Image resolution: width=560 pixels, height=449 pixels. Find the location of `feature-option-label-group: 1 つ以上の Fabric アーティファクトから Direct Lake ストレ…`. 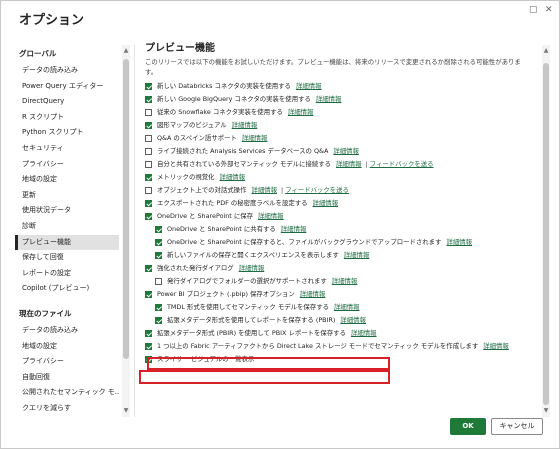

feature-option-label-group: 1 つ以上の Fabric アーティファクトから Direct Lake ストレ… is located at coordinates (333, 346).